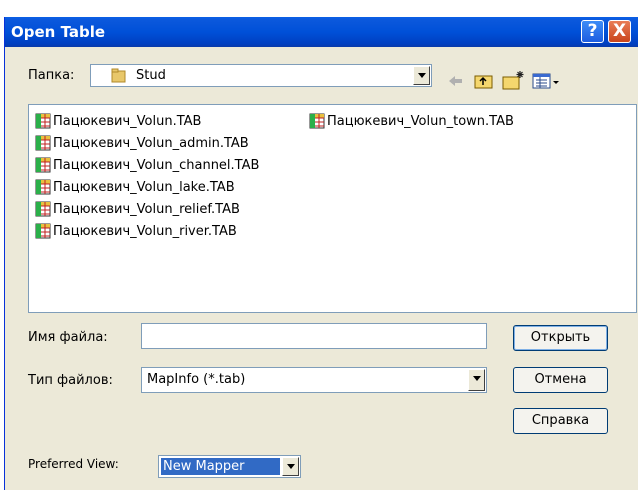  What do you see at coordinates (314, 380) in the screenshot?
I see `filetype-select: MapInfo (*.tab)` at bounding box center [314, 380].